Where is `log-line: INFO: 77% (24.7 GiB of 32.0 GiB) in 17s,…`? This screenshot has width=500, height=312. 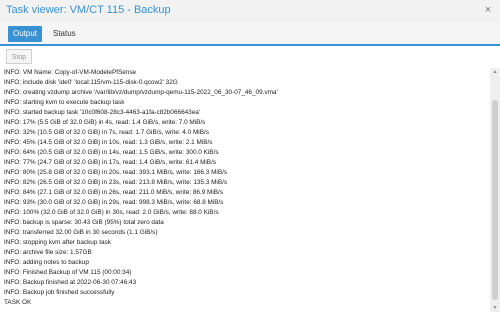
log-line: INFO: 77% (24.7 GiB of 32.0 GiB) in 17s,… is located at coordinates (110, 162).